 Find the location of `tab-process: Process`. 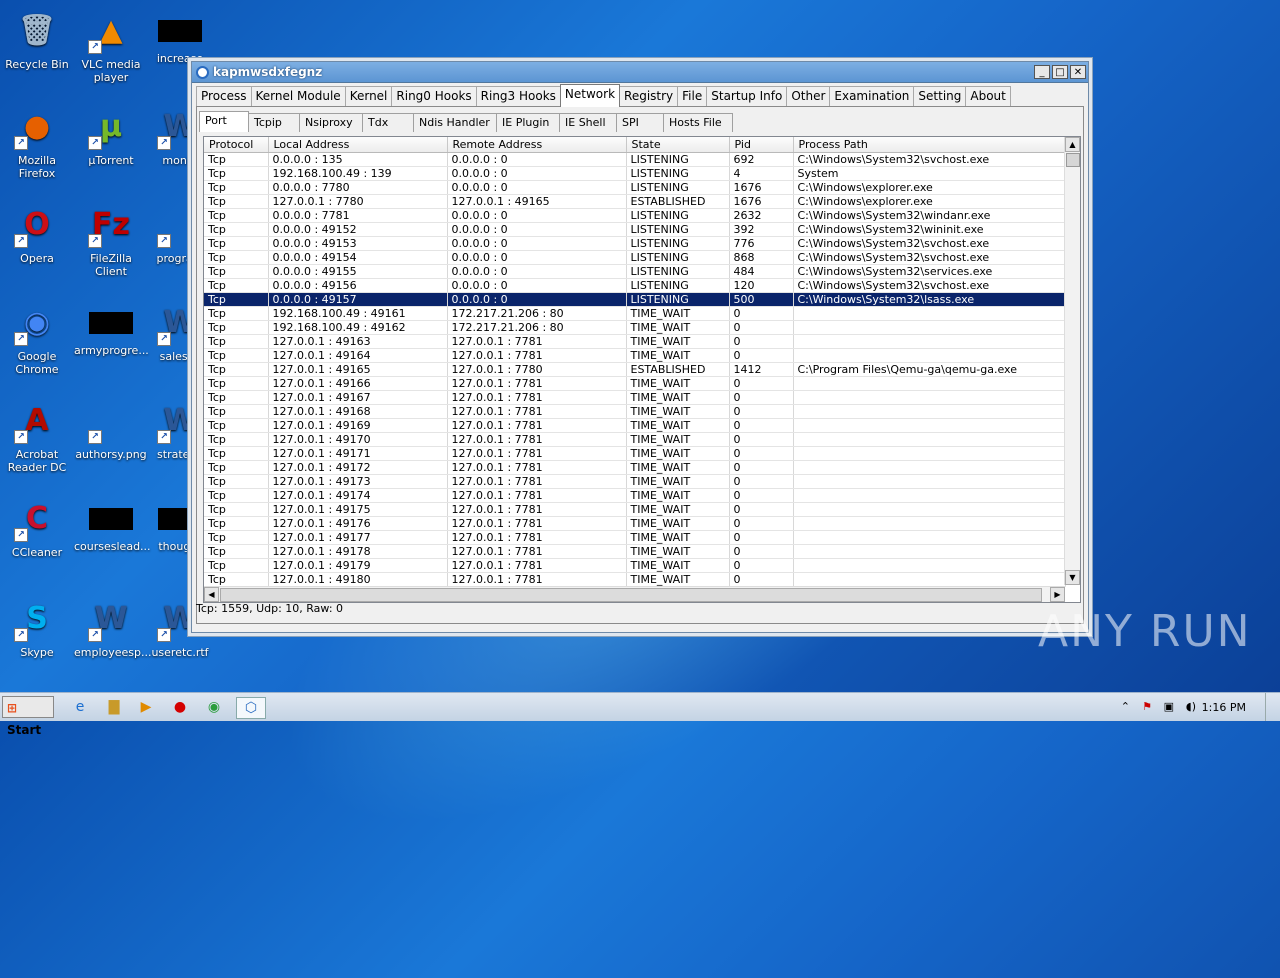

tab-process: Process is located at coordinates (224, 96).